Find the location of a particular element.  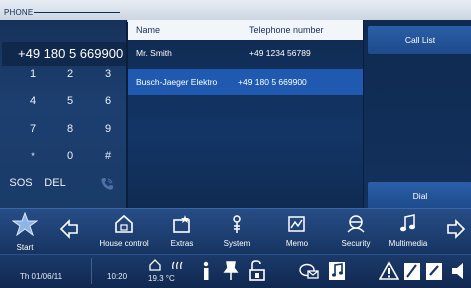

nav-label: Memo is located at coordinates (297, 243).